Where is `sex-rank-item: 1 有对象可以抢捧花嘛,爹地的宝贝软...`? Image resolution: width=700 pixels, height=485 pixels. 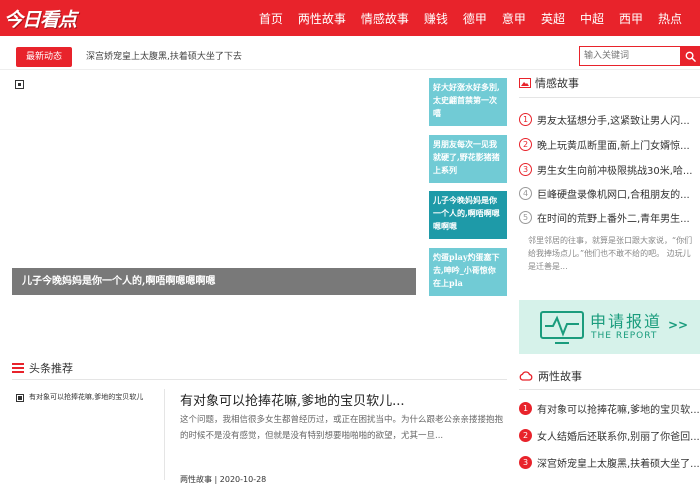
sex-rank-item: 1 有对象可以抢捧花嘛,爹地的宝贝软... is located at coordinates (609, 408).